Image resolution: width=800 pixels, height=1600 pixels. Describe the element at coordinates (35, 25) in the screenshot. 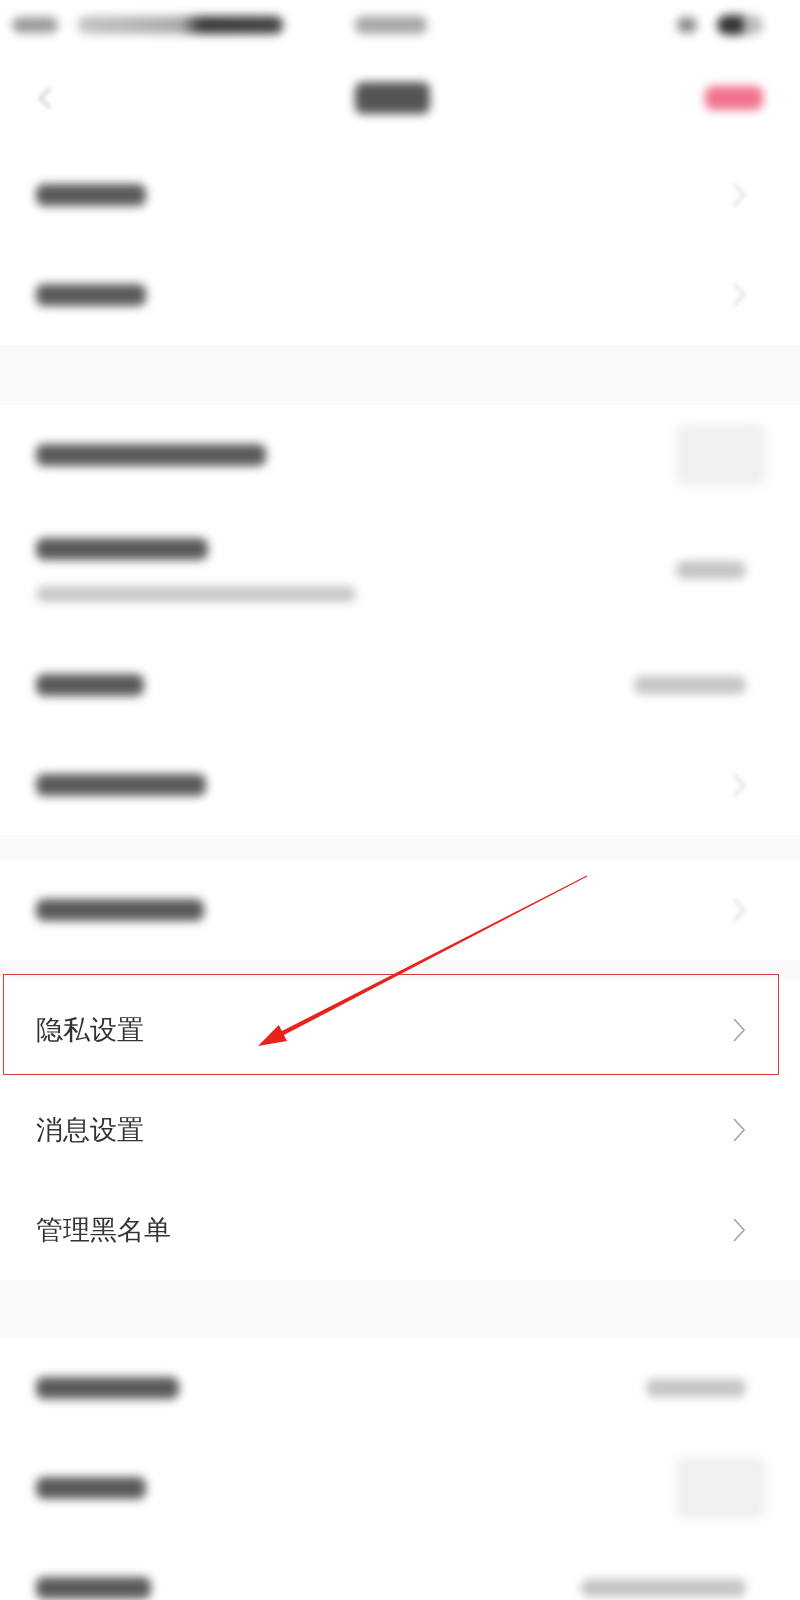

I see `blurred-status-text` at that location.